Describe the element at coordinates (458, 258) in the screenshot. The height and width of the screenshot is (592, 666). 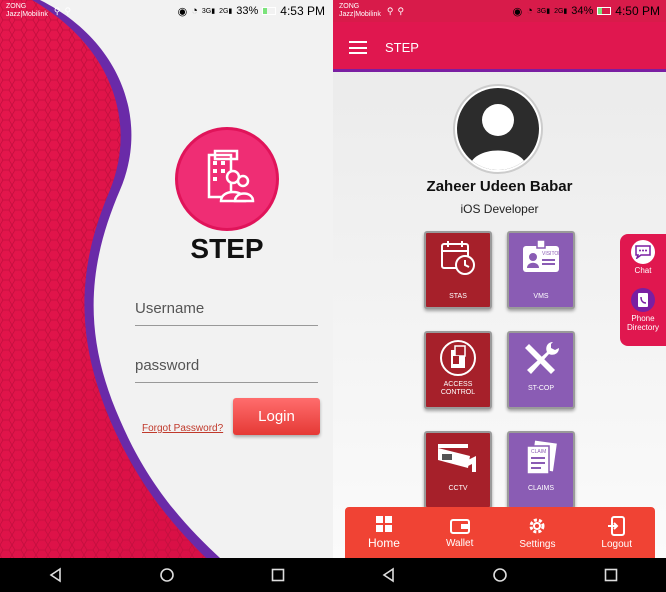
I see `calendar-clock-icon` at that location.